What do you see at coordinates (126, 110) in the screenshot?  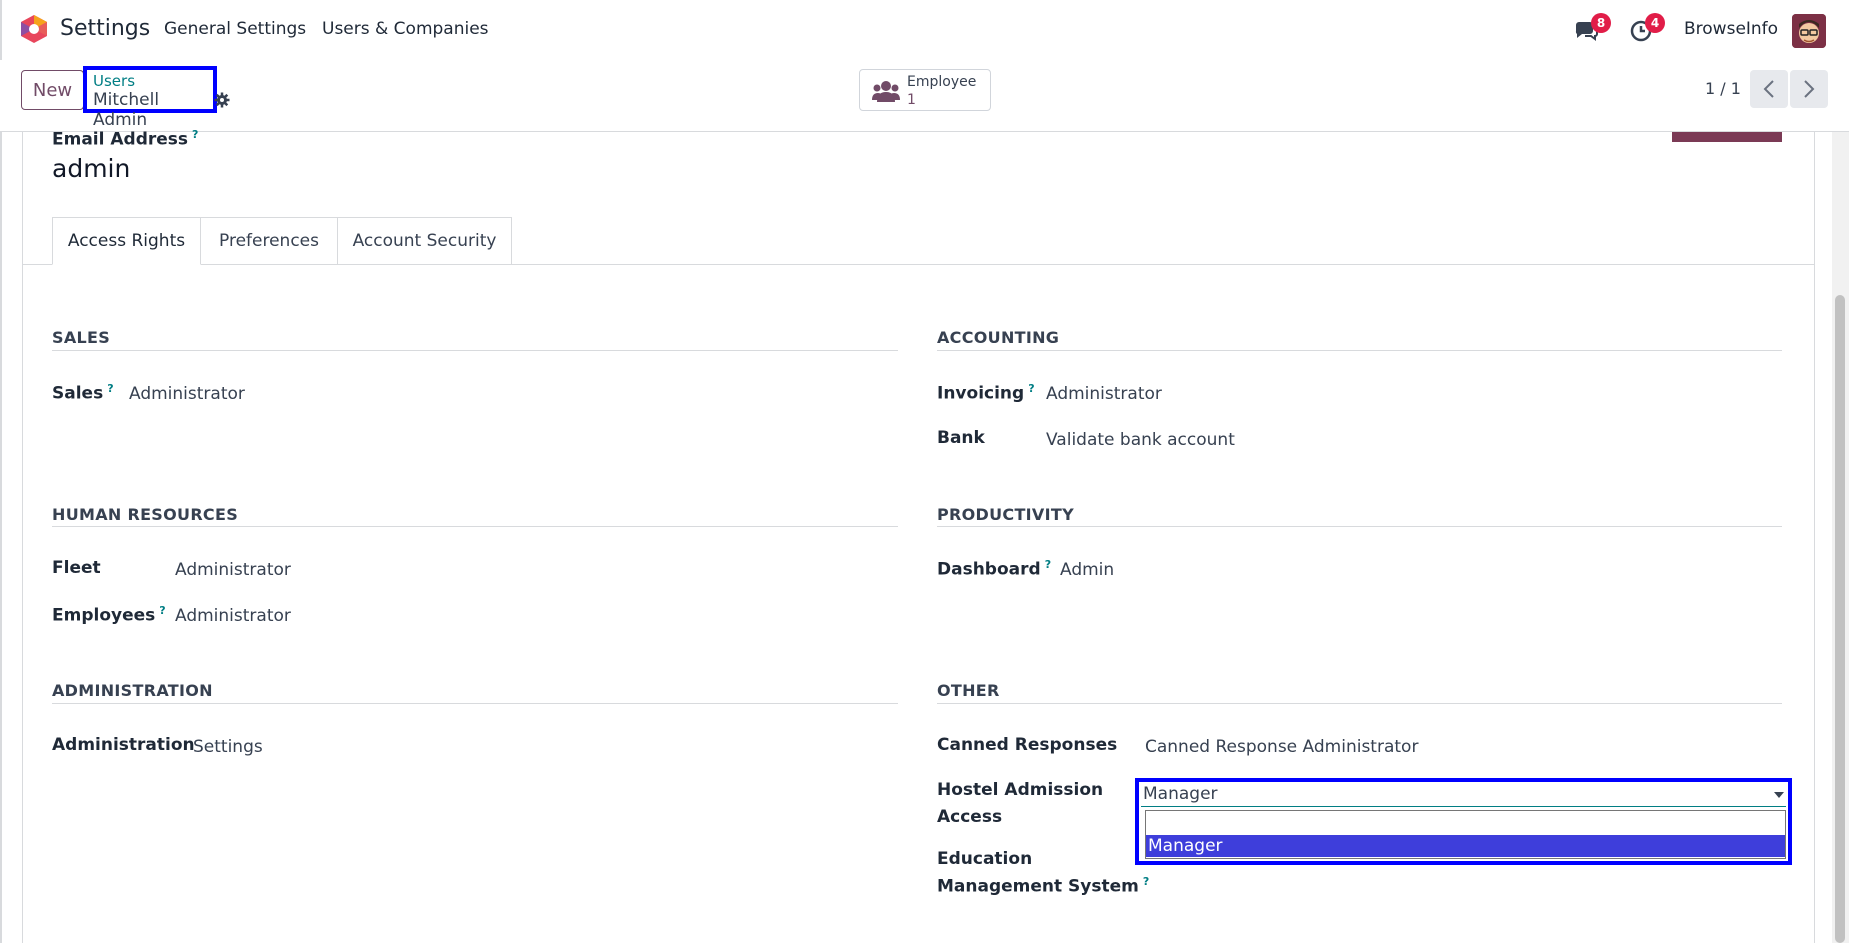 I see `breadcrumb-current-record: Mitchell Admin` at bounding box center [126, 110].